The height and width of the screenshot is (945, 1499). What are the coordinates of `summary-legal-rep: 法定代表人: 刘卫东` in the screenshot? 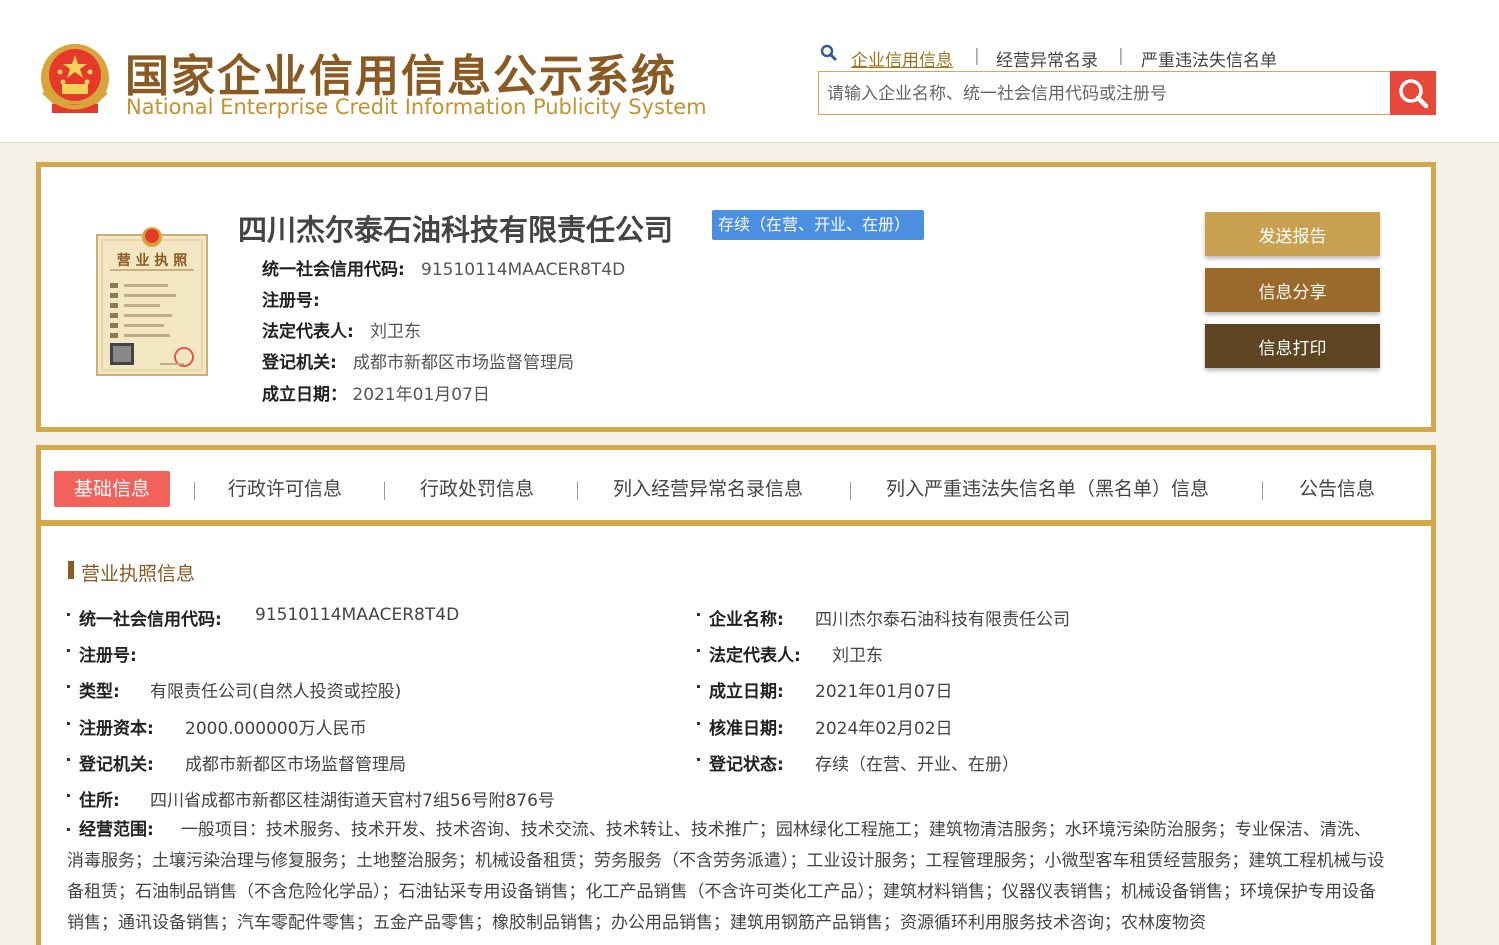 It's located at (342, 332).